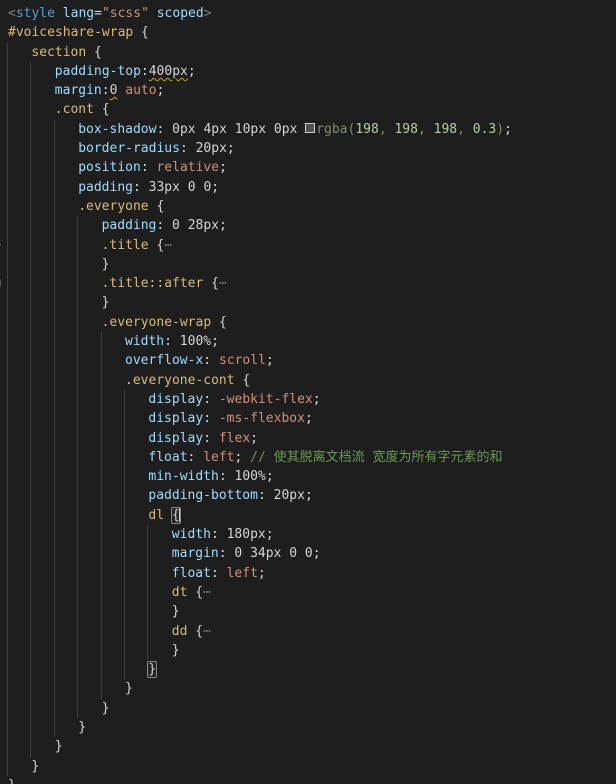 The height and width of the screenshot is (784, 616). I want to click on code-token: padding, so click(129, 226).